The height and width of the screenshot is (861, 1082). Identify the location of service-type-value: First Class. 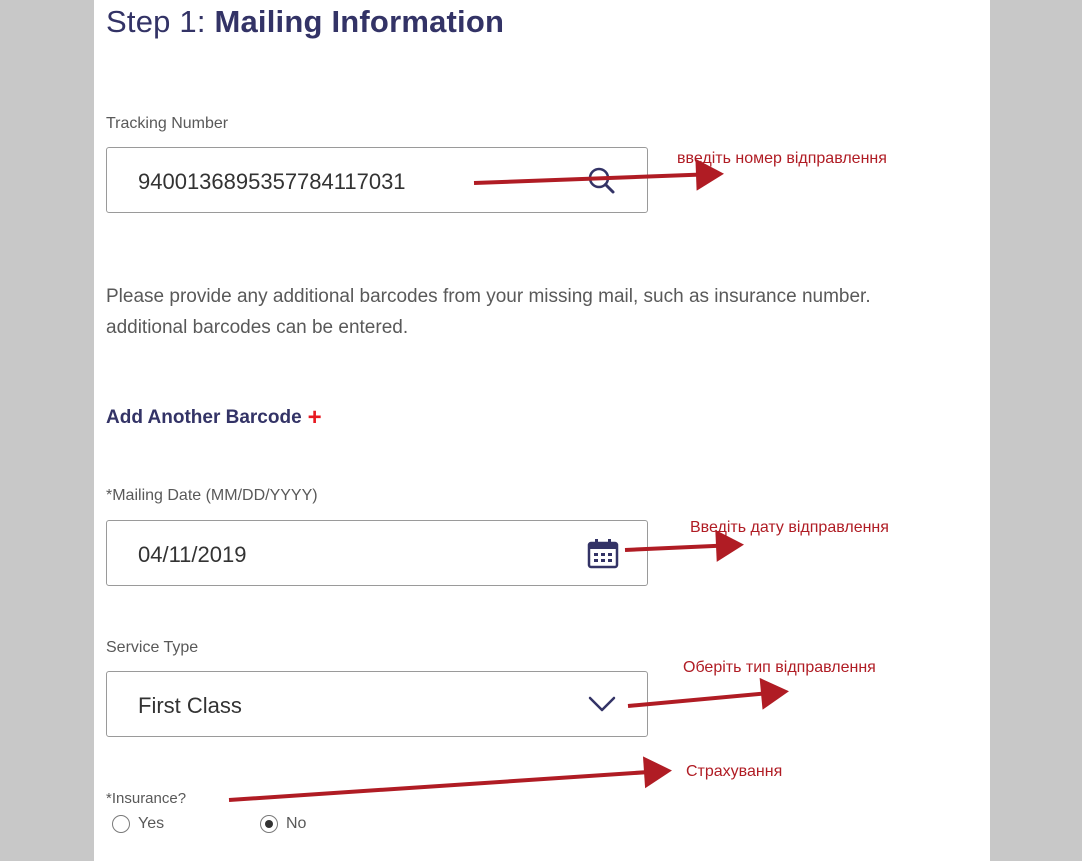
(190, 705).